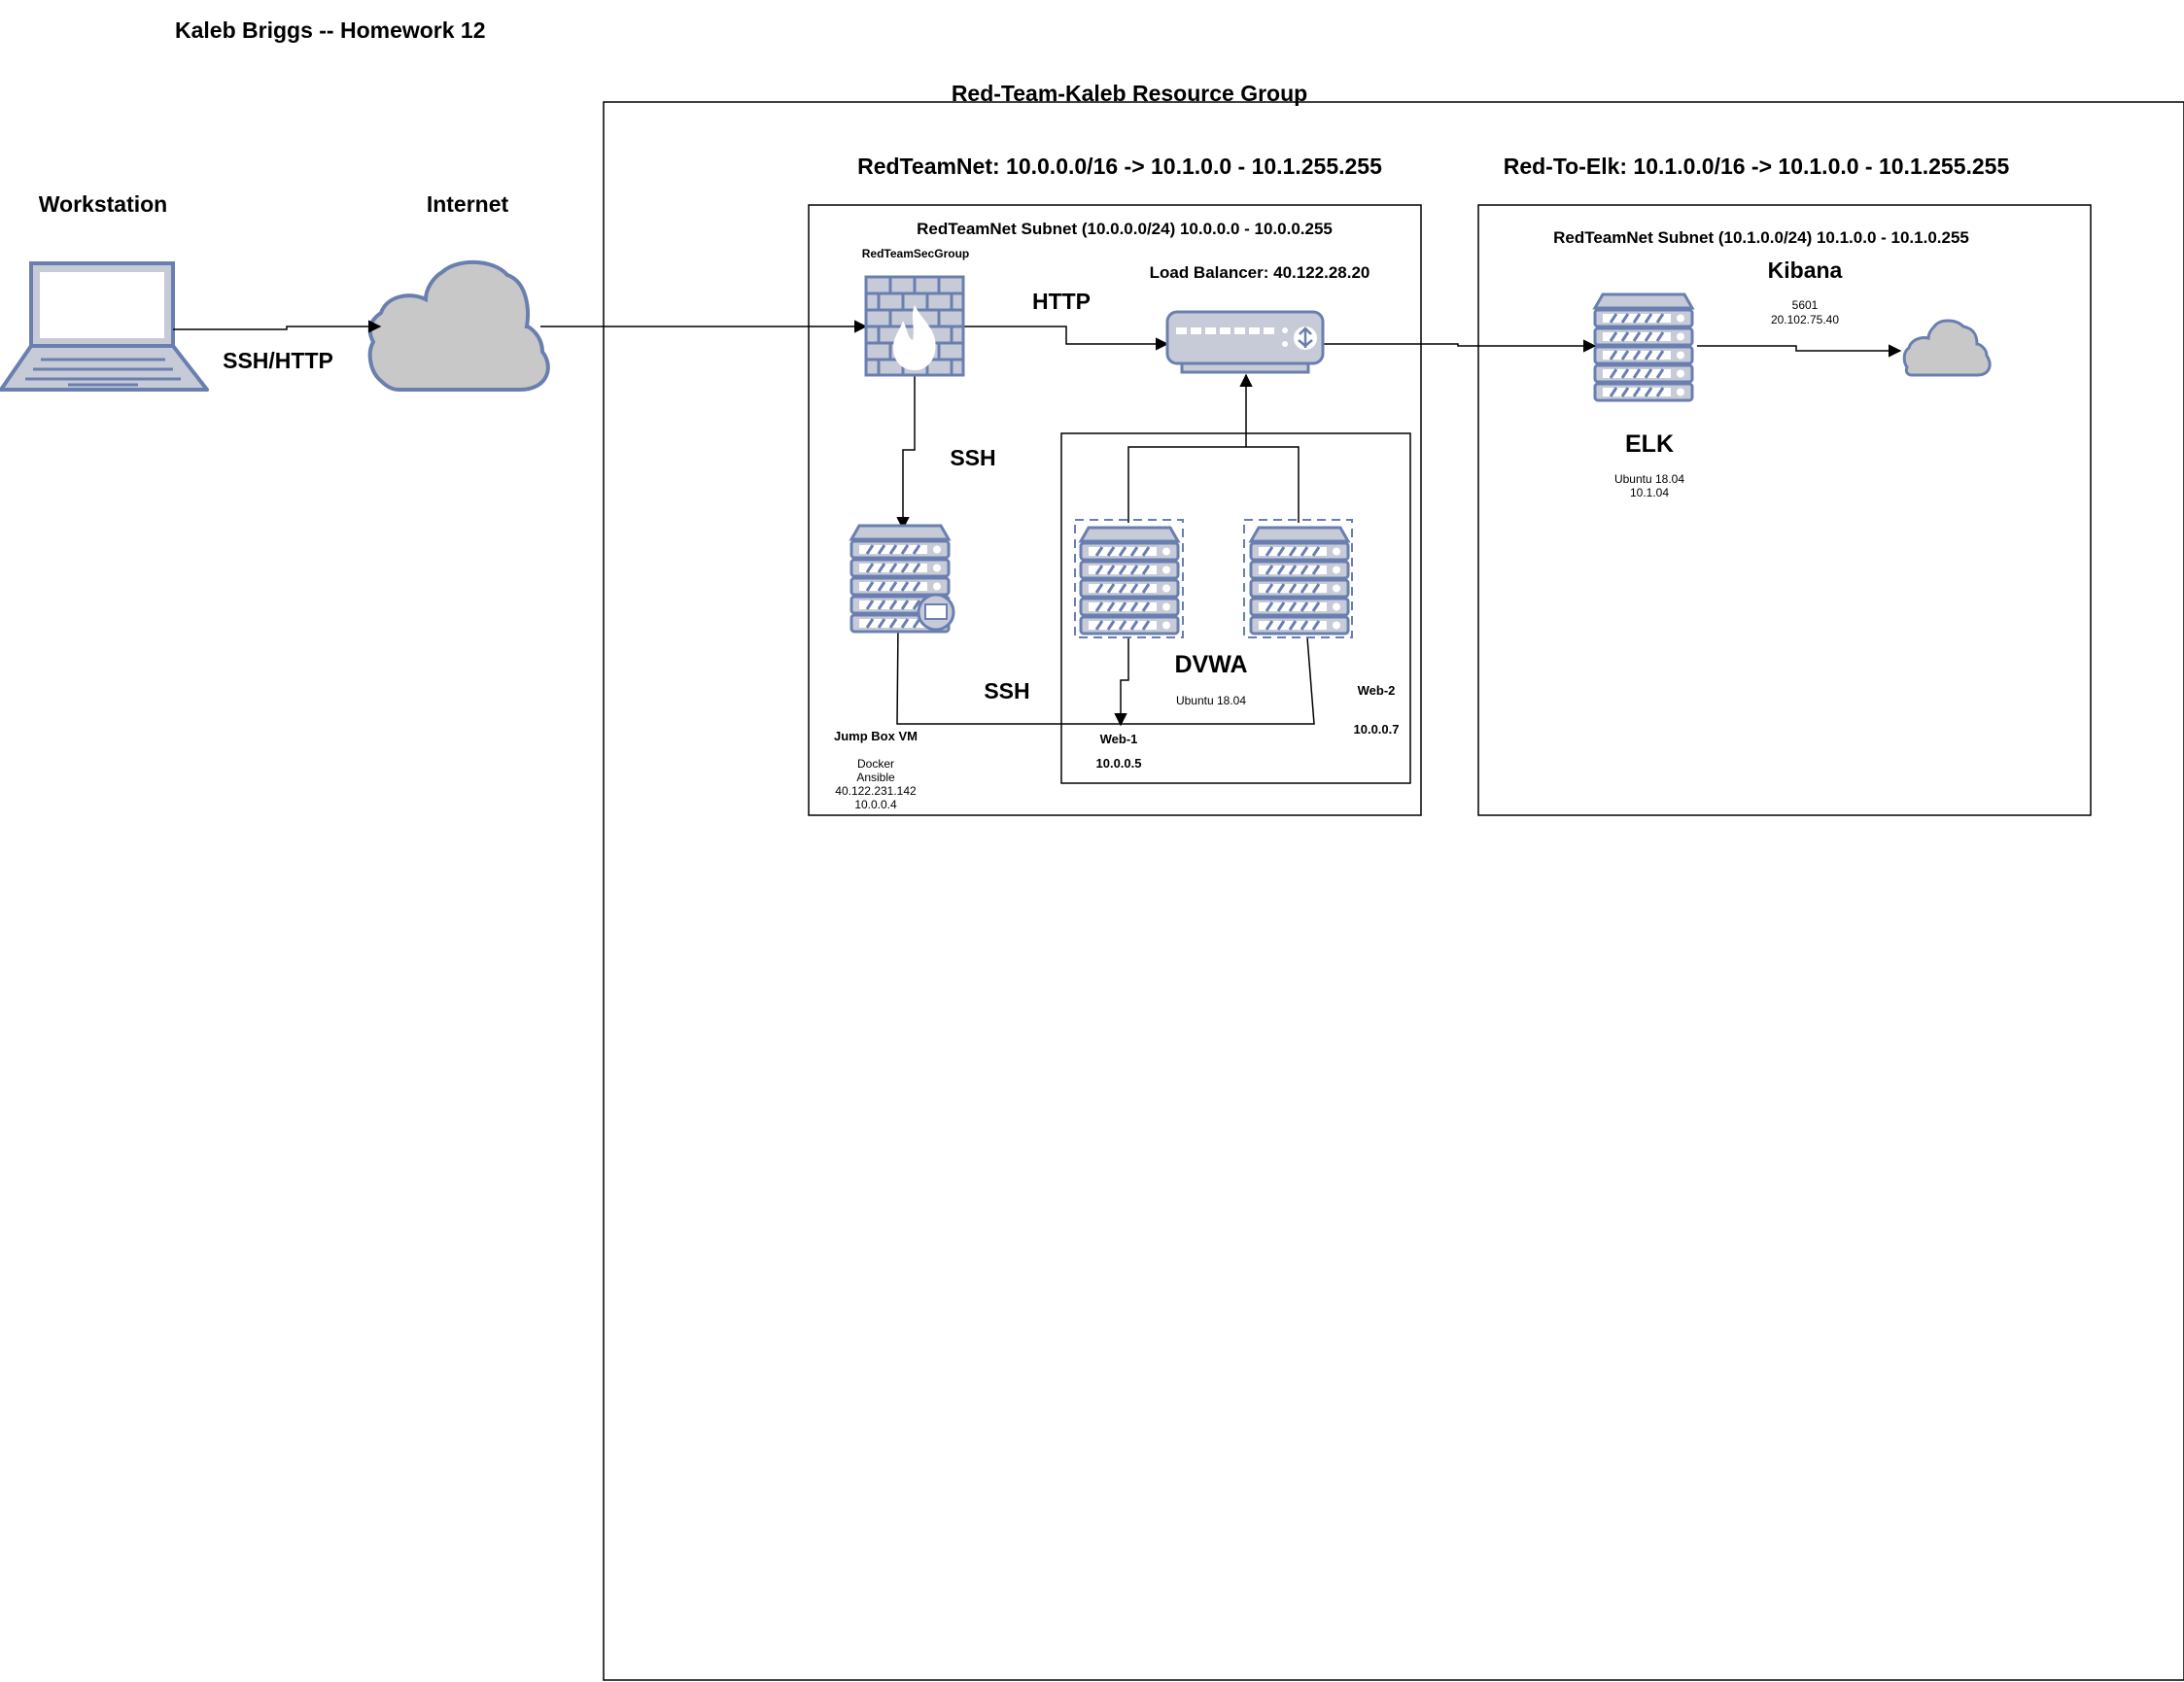 The image size is (2184, 1682). What do you see at coordinates (1299, 581) in the screenshot?
I see `web2-server-icon` at bounding box center [1299, 581].